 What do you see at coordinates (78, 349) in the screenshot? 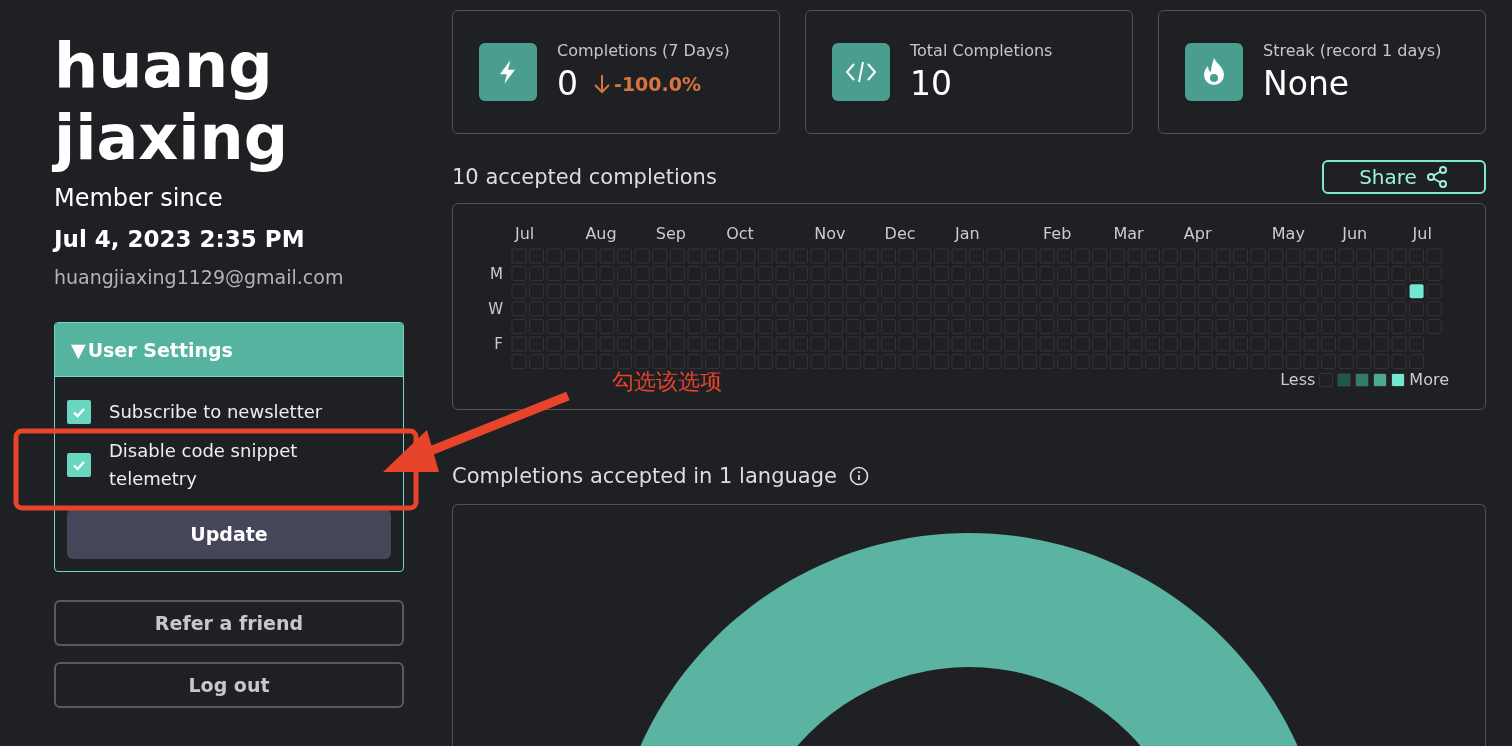
I see `expand-toggle: ▼` at bounding box center [78, 349].